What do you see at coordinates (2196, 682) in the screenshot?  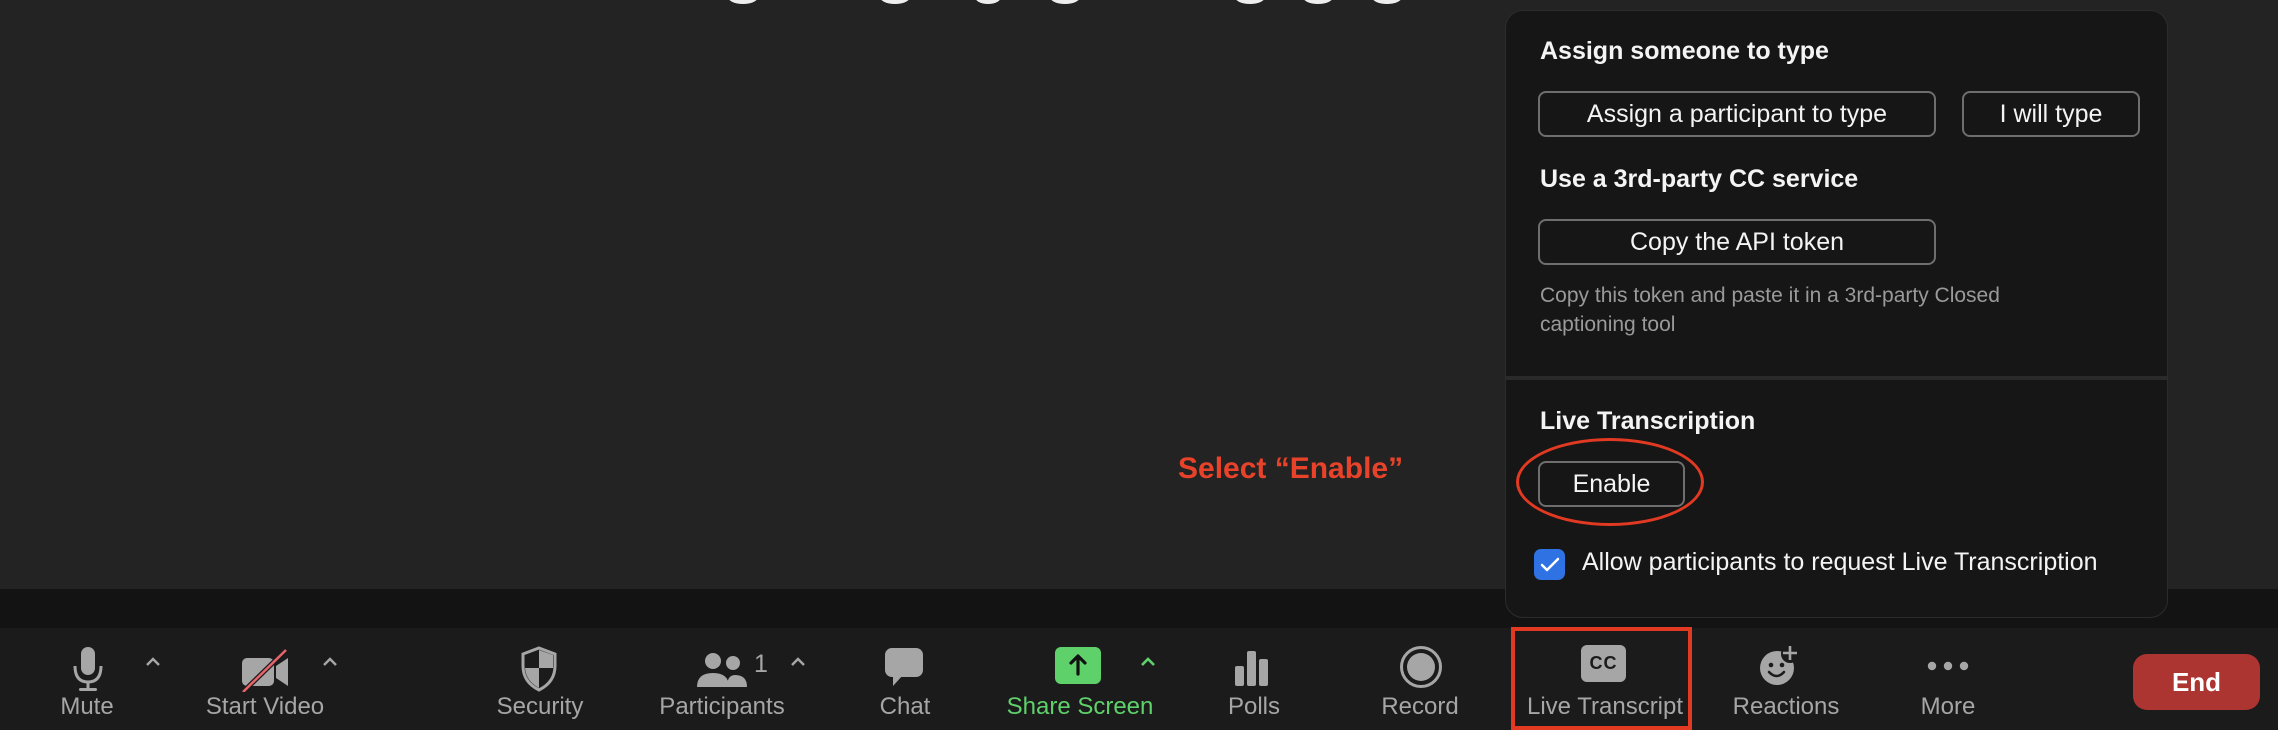 I see `end-meeting-button: End` at bounding box center [2196, 682].